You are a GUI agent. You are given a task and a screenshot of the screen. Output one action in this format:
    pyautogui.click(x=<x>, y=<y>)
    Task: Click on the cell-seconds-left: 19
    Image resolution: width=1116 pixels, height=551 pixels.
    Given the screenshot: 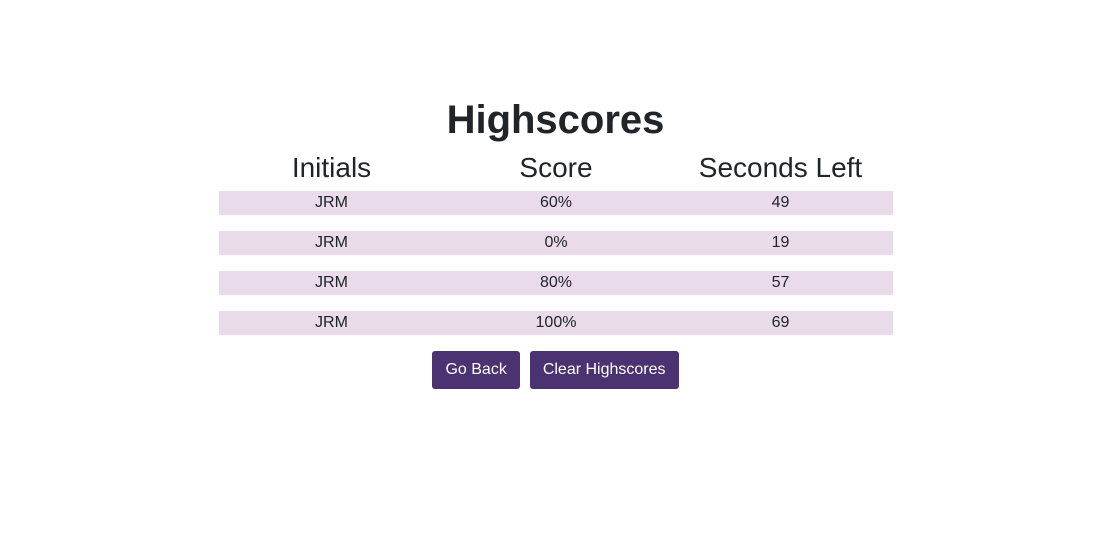 What is the action you would take?
    pyautogui.click(x=780, y=242)
    